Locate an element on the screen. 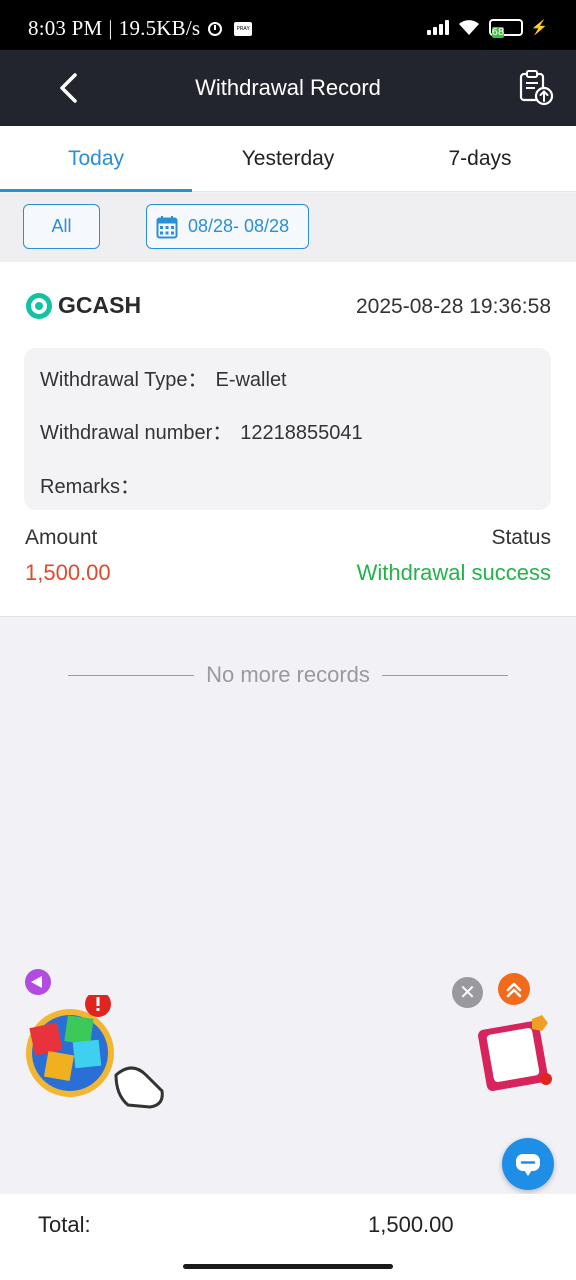  filter-all-button: All is located at coordinates (61, 226).